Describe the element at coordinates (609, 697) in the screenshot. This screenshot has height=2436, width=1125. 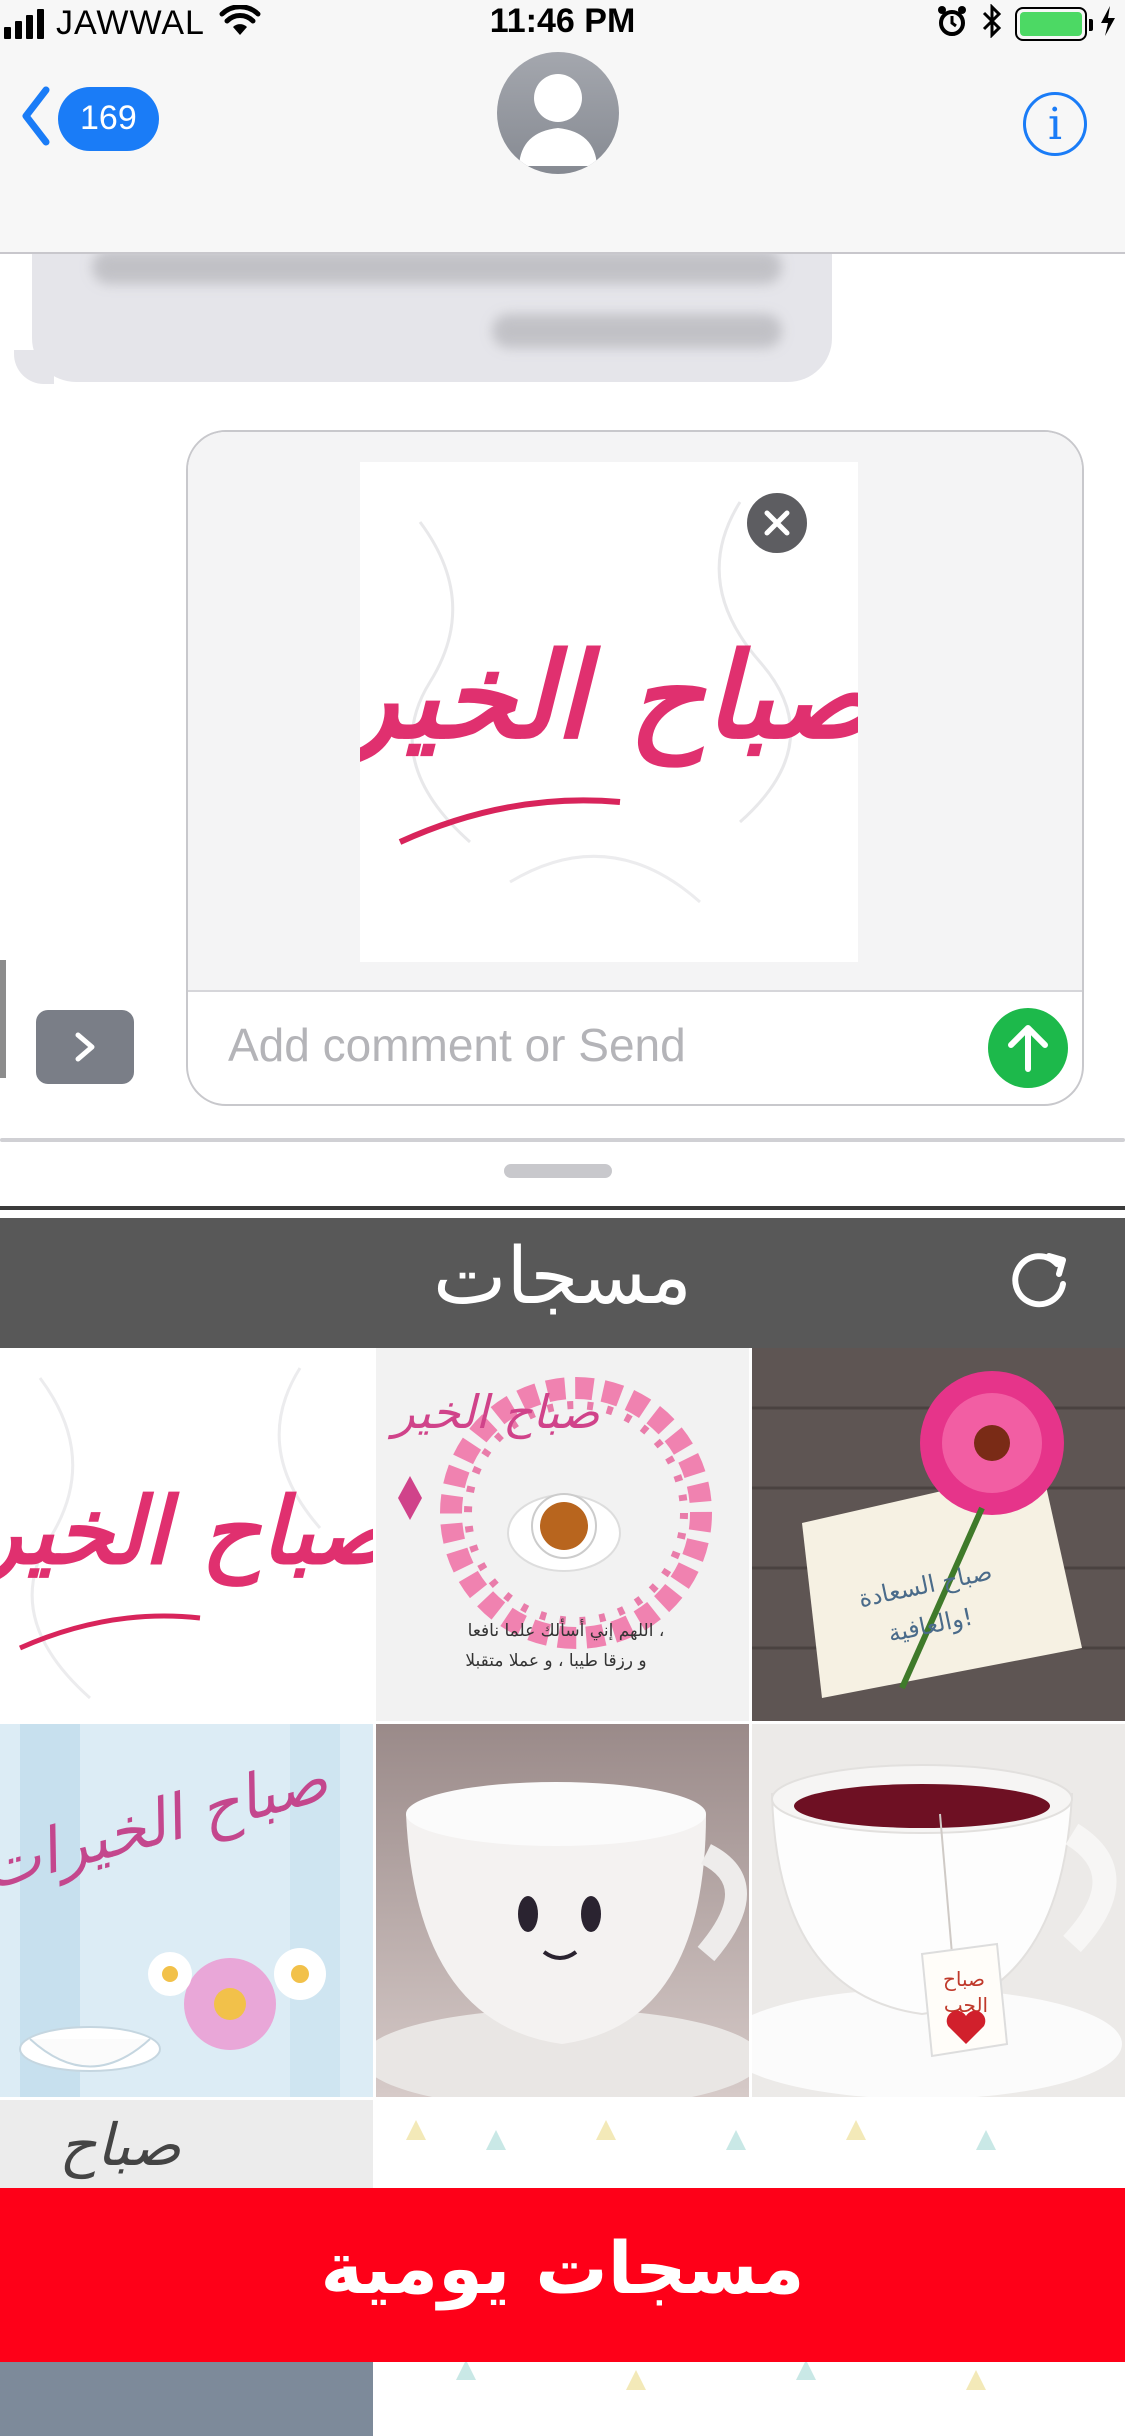
I see `sticker-caption: صباح الخير` at that location.